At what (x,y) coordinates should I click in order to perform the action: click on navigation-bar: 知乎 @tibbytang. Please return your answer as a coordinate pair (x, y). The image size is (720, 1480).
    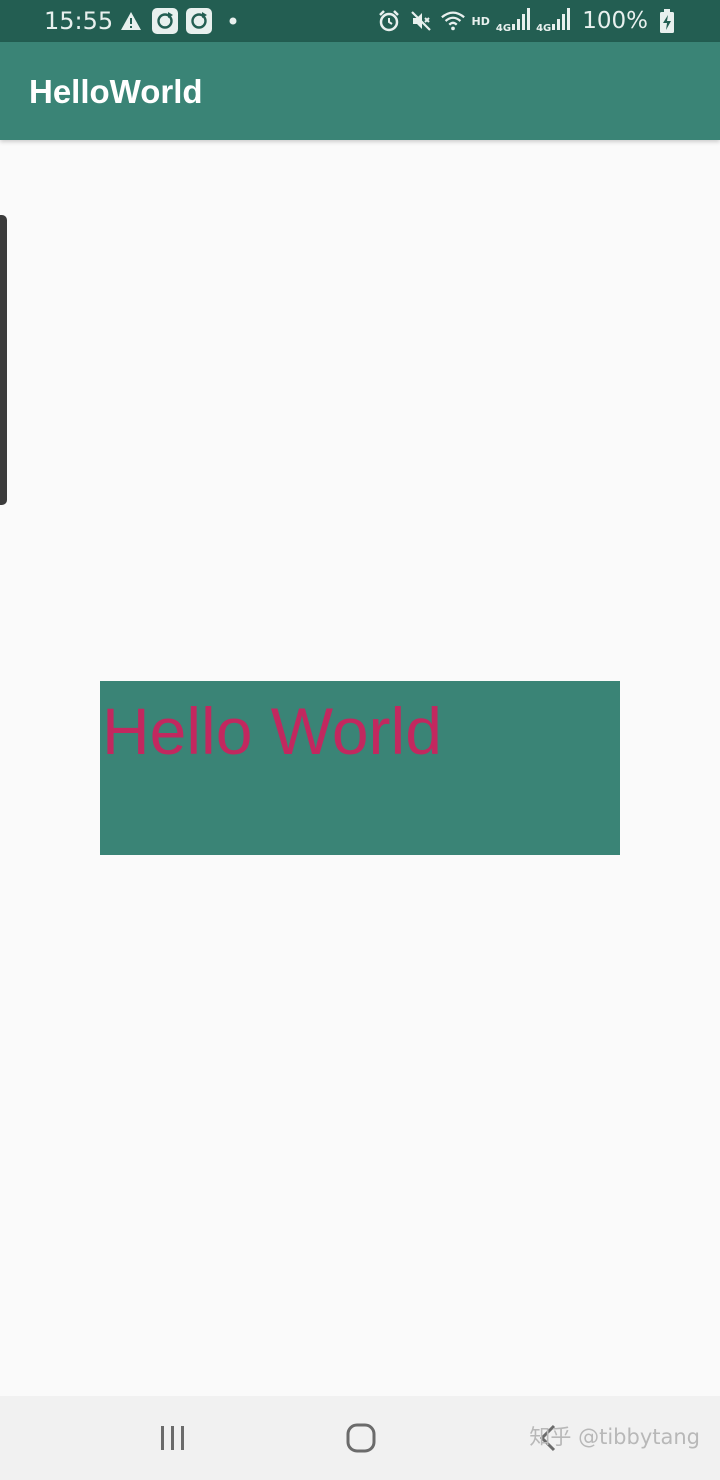
    Looking at the image, I should click on (360, 1438).